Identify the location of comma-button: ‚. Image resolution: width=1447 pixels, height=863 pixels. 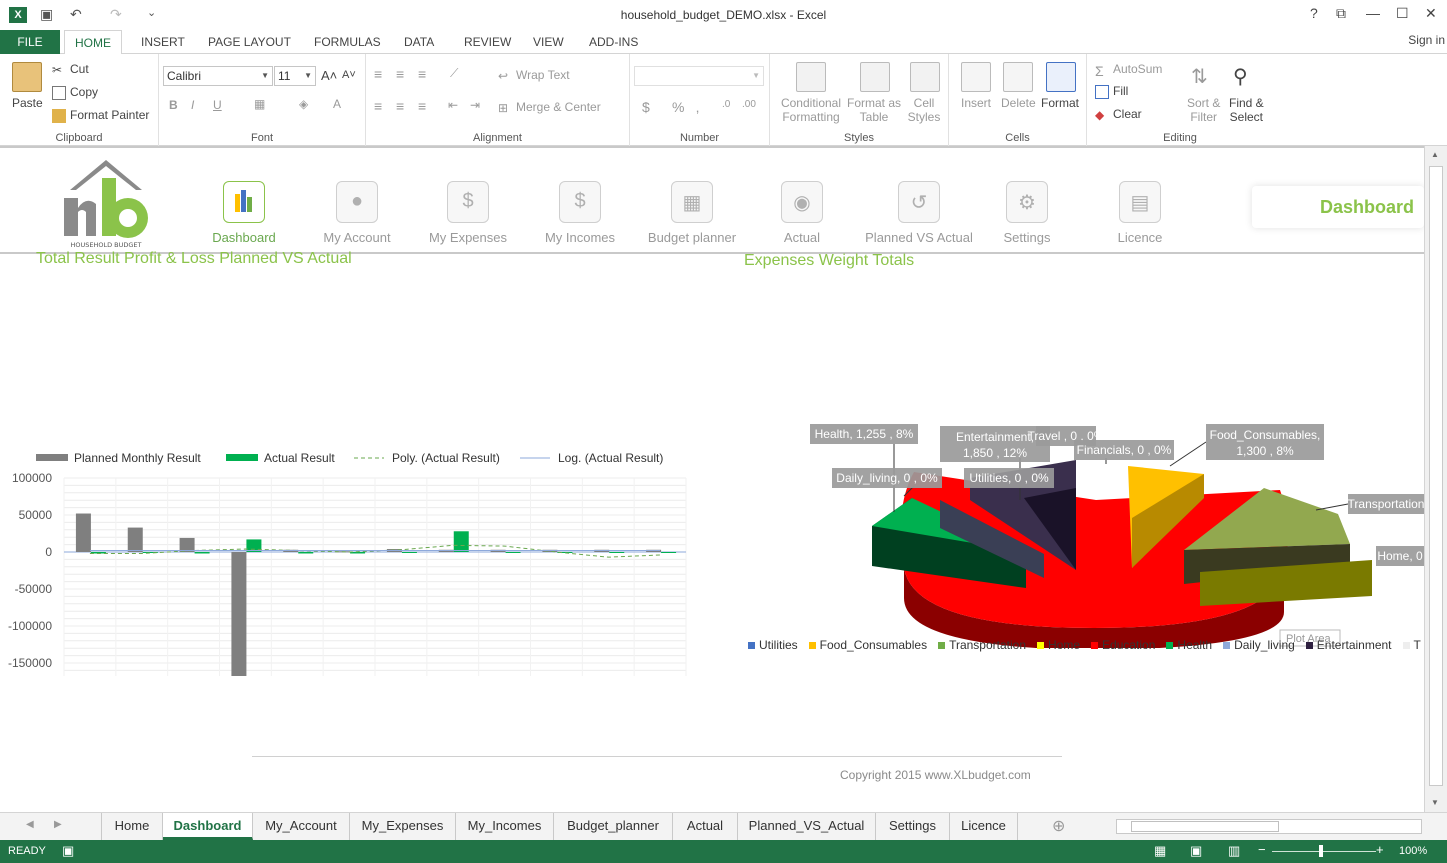
(697, 107).